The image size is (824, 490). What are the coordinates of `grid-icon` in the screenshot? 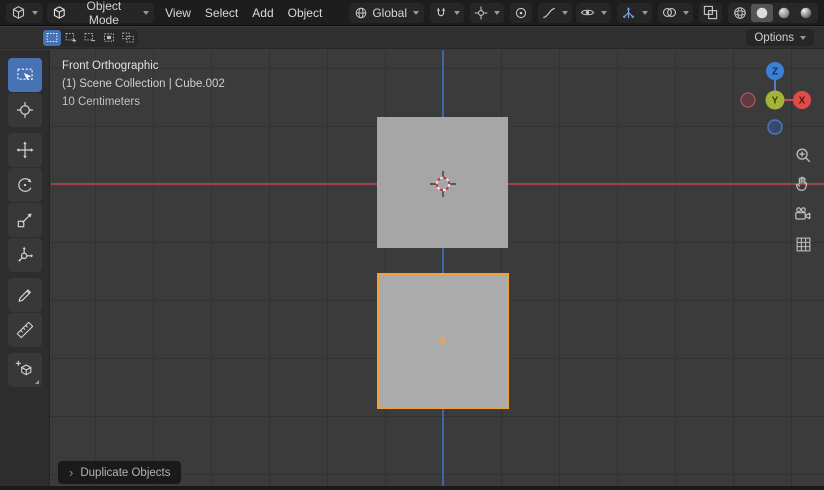 It's located at (803, 244).